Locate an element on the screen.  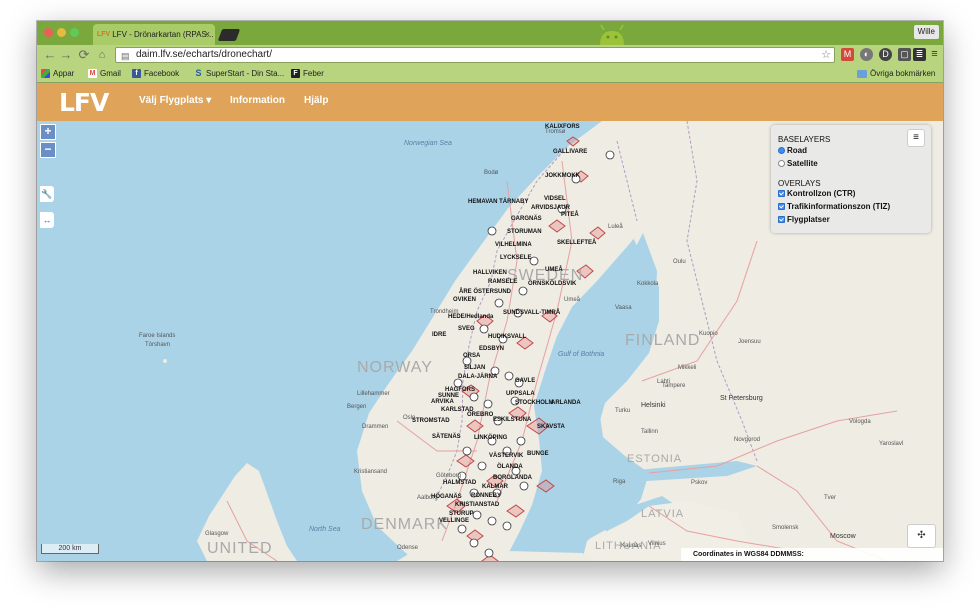
bookmark-appar: Appar is located at coordinates (57, 73).